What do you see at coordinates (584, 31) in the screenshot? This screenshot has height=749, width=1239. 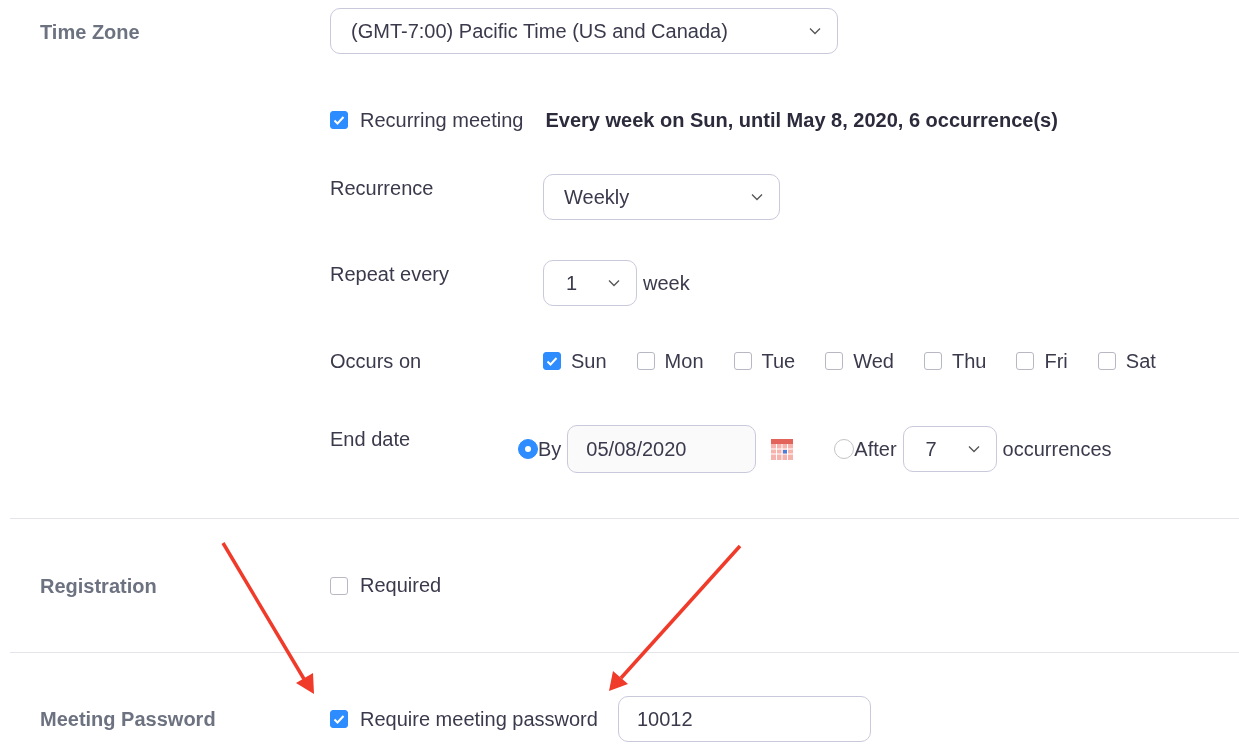 I see `time-zone-select: (GMT-7:00) Pacific Time (US and Canada)` at bounding box center [584, 31].